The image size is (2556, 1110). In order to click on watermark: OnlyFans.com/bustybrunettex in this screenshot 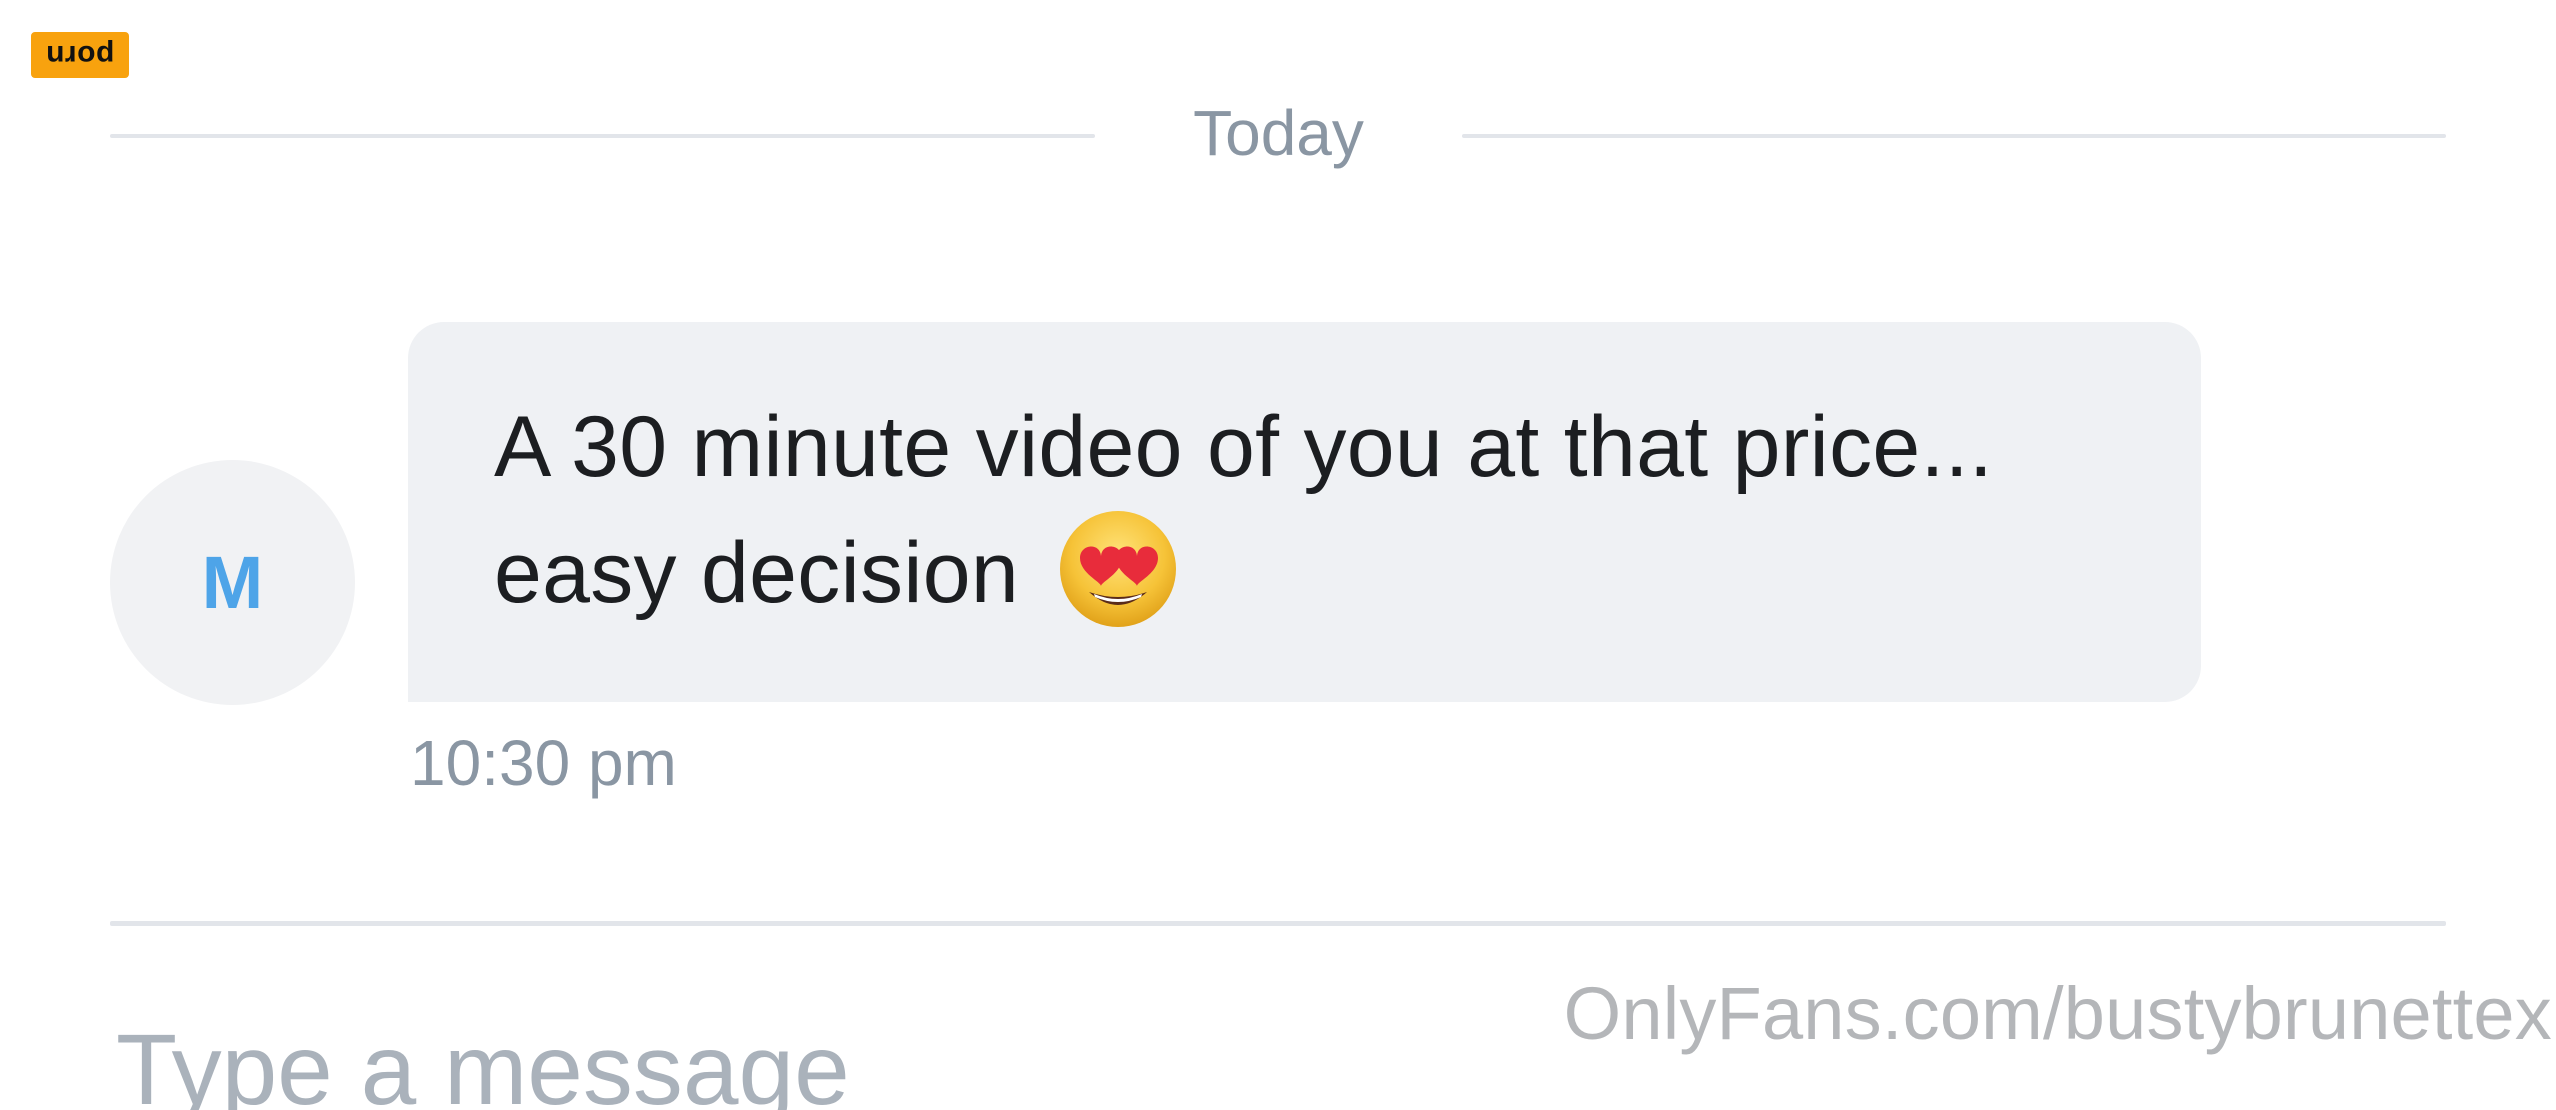, I will do `click(2057, 1013)`.